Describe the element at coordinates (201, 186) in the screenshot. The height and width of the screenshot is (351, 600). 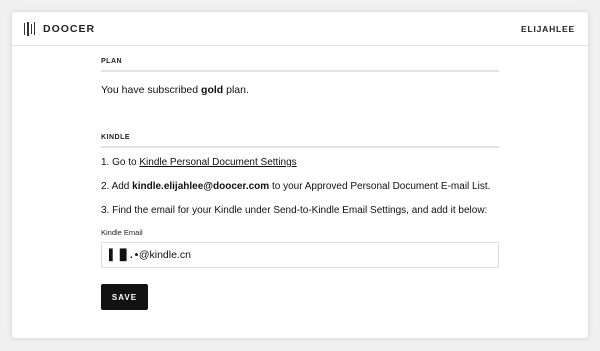
I see `doocer-email: kindle.elijahlee@doocer.com` at that location.